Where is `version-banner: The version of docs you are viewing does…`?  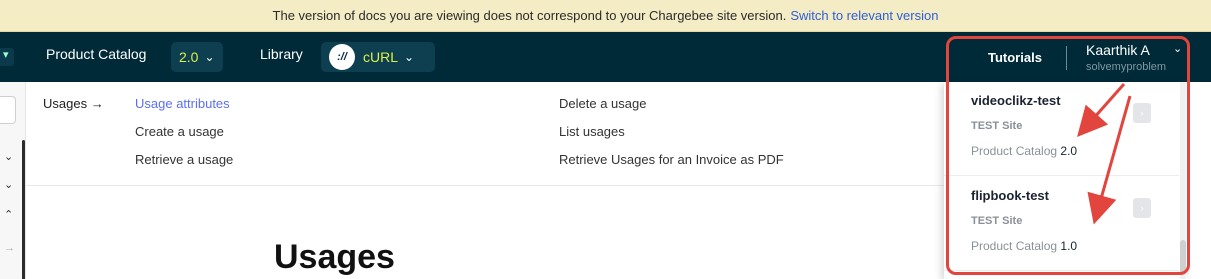 version-banner: The version of docs you are viewing does… is located at coordinates (605, 16).